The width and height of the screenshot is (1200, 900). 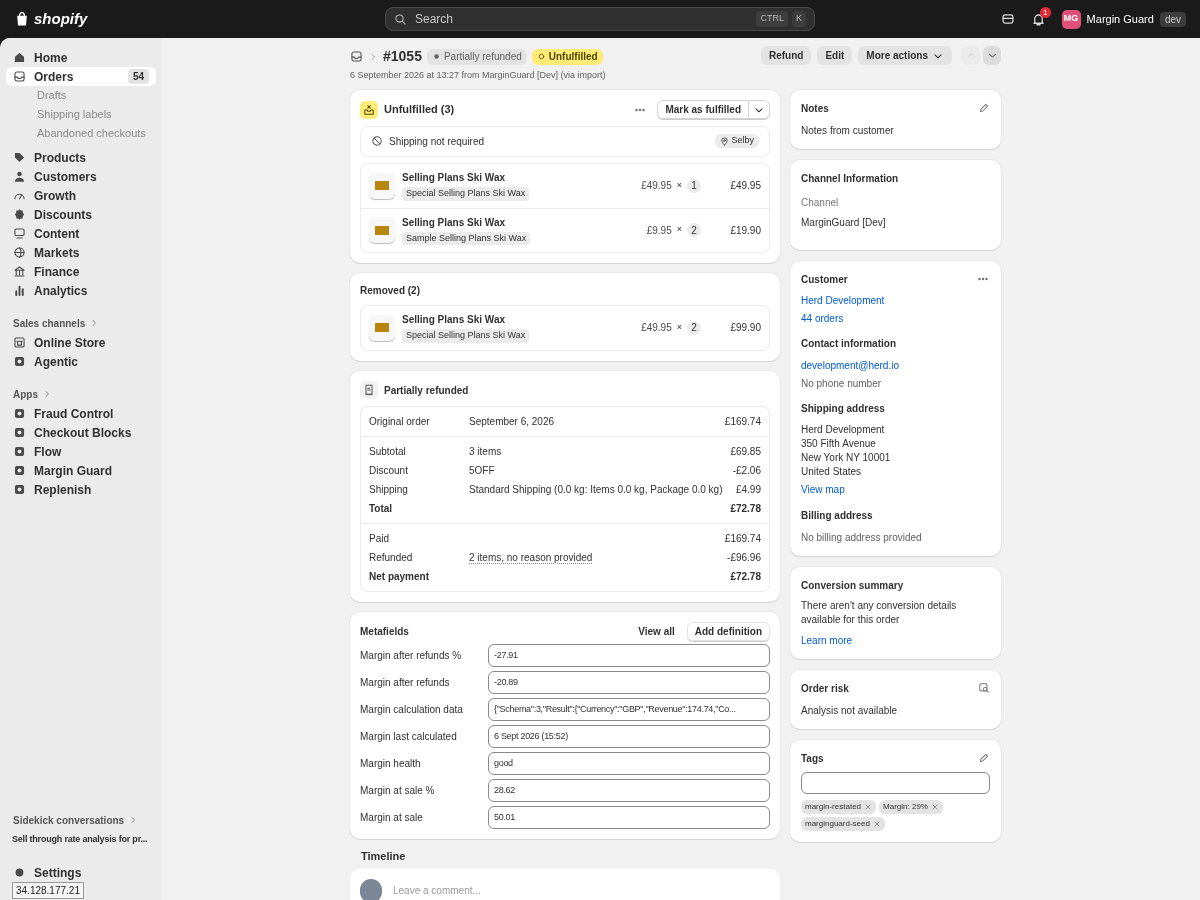 I want to click on quantity: 1, so click(x=694, y=185).